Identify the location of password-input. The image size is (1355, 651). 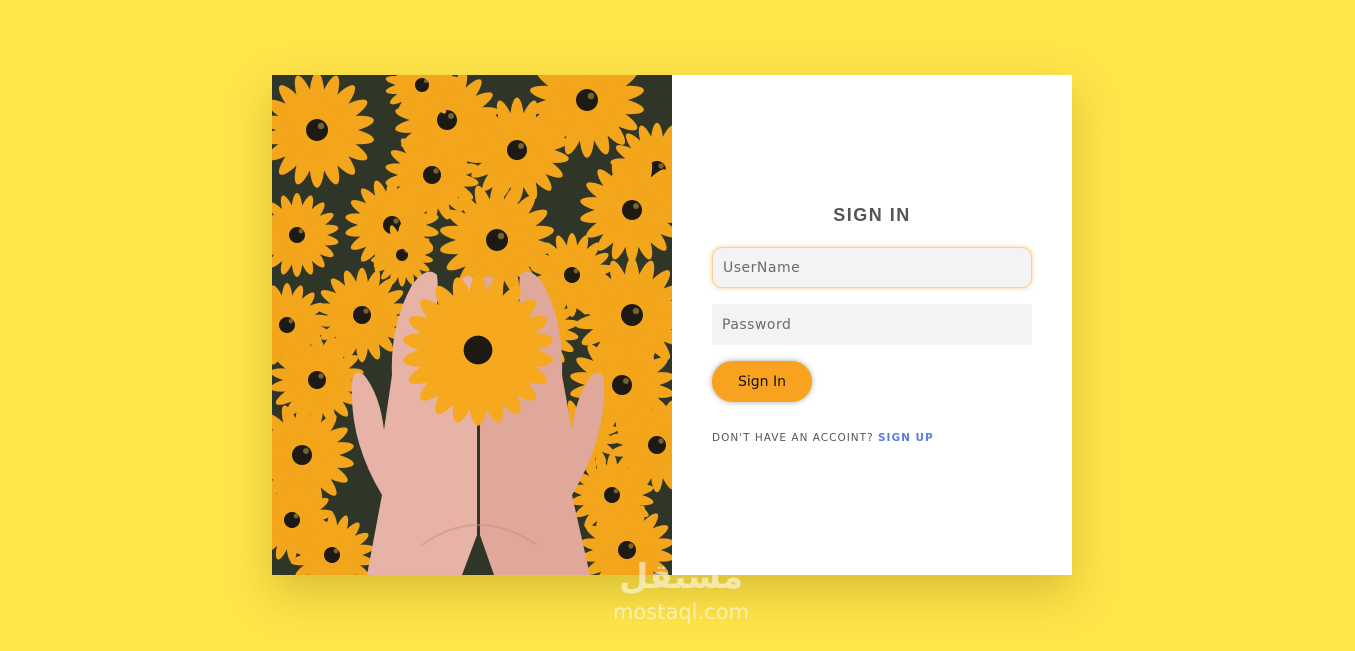
(872, 324).